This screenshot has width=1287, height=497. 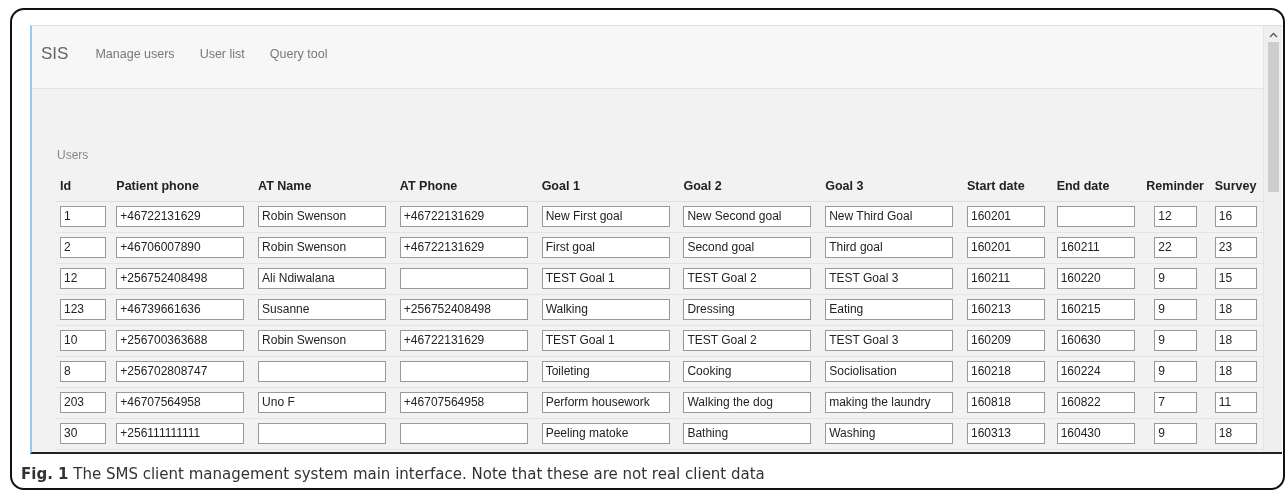 I want to click on table-input-field: +46739661636, so click(x=180, y=309).